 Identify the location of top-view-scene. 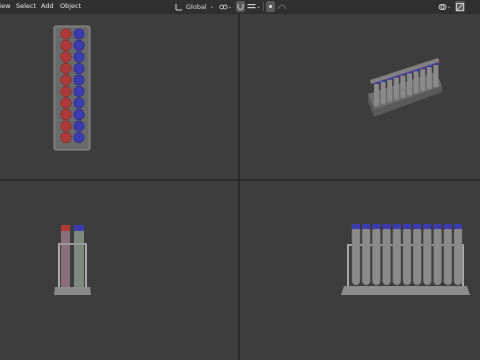
(72, 88).